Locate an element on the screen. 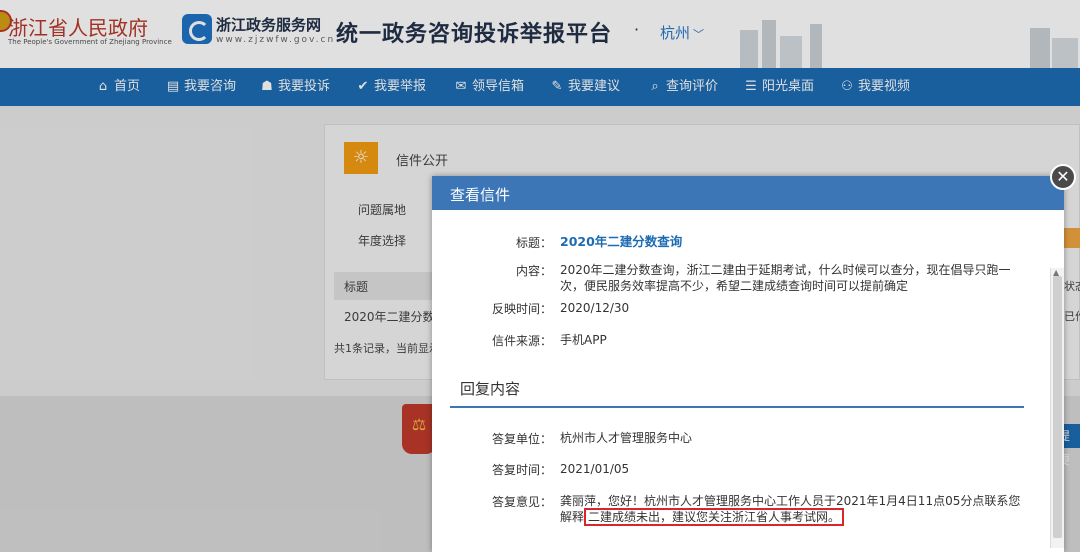 The image size is (1080, 552). reply-time-label: 答复时间： is located at coordinates (521, 470).